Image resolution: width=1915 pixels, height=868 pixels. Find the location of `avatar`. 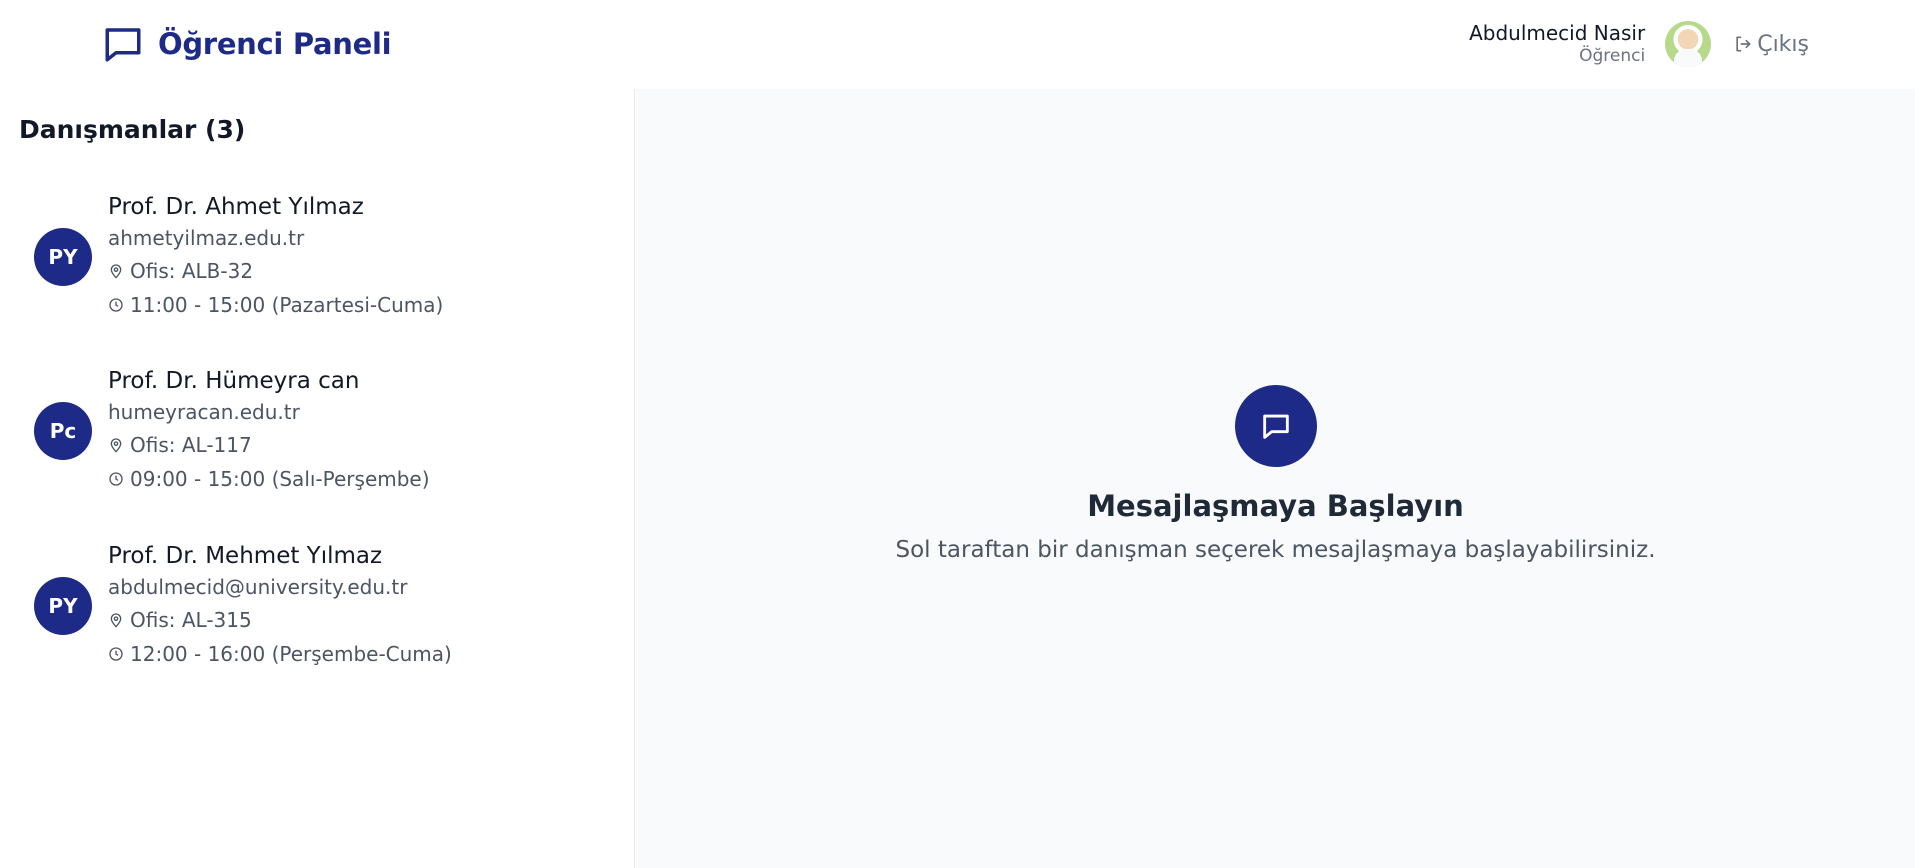

avatar is located at coordinates (1688, 44).